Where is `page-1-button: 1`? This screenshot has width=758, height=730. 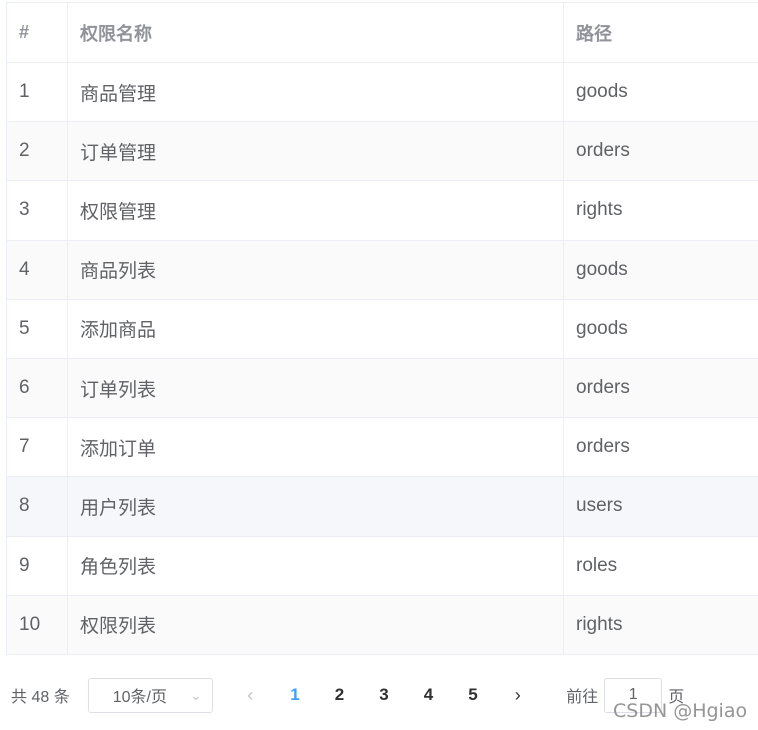 page-1-button: 1 is located at coordinates (295, 695).